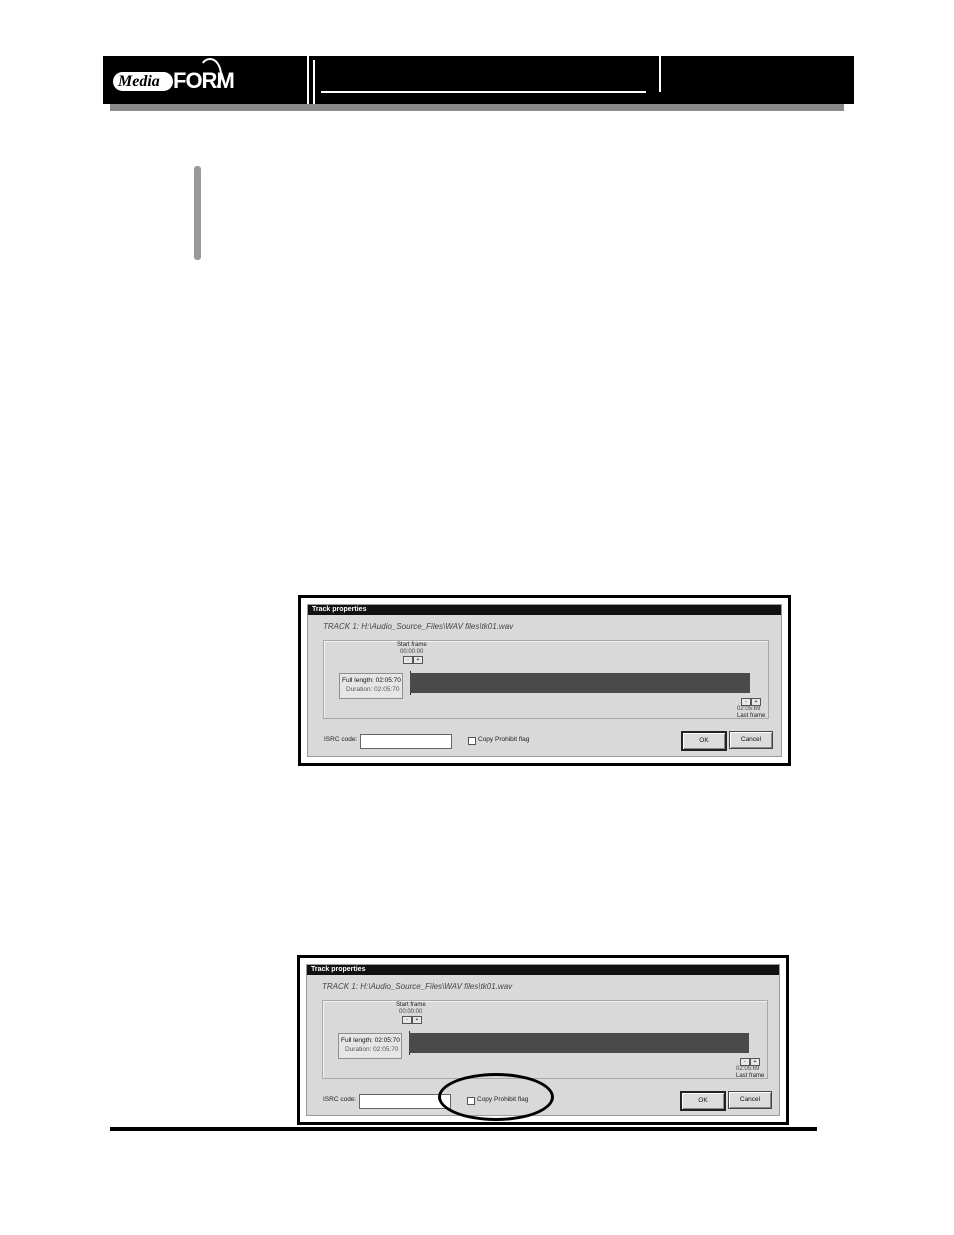 The height and width of the screenshot is (1235, 954). What do you see at coordinates (406, 741) in the screenshot?
I see `isrc-code-input` at bounding box center [406, 741].